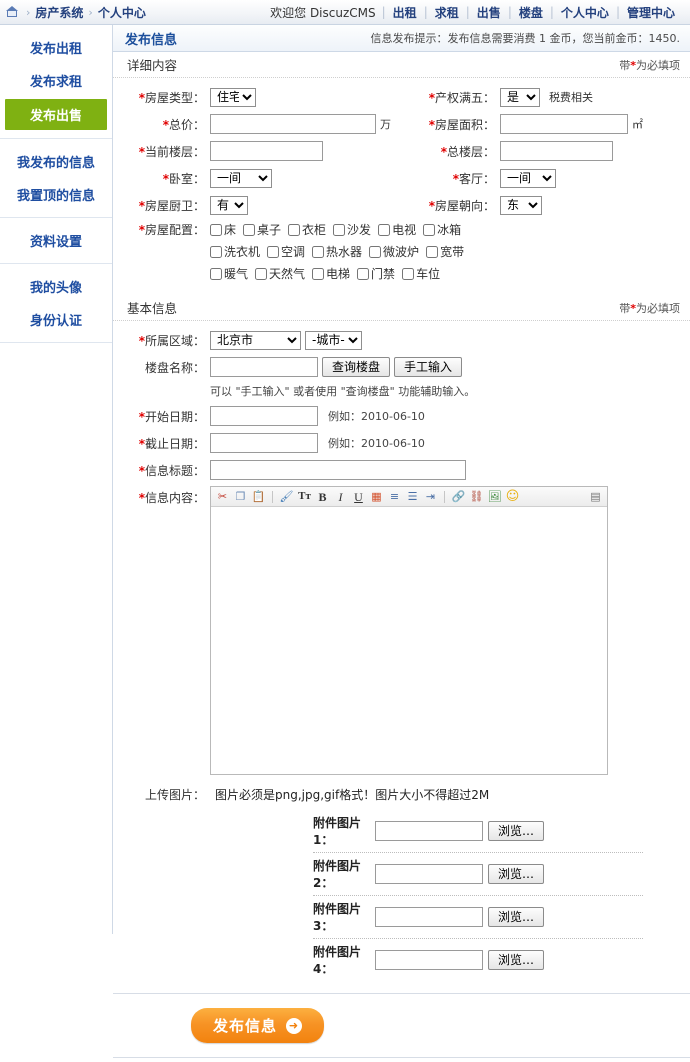  What do you see at coordinates (521, 205) in the screenshot?
I see `orientation-select: 东南西北东南西南东北西北` at bounding box center [521, 205].